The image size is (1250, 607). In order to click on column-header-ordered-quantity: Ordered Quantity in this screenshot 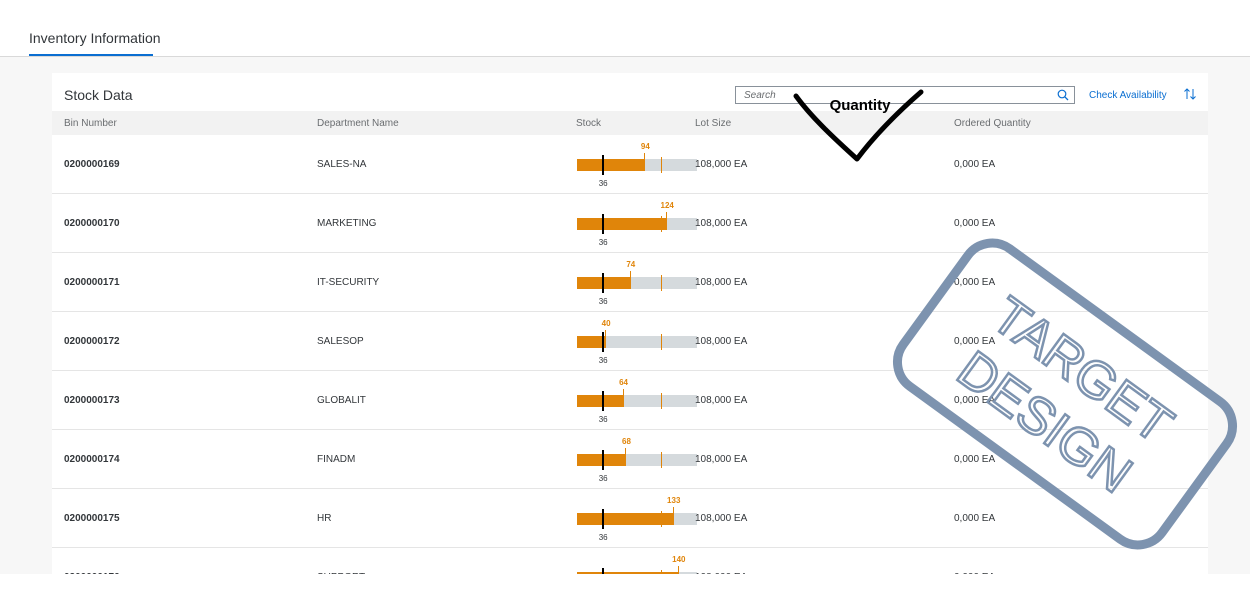, I will do `click(992, 123)`.